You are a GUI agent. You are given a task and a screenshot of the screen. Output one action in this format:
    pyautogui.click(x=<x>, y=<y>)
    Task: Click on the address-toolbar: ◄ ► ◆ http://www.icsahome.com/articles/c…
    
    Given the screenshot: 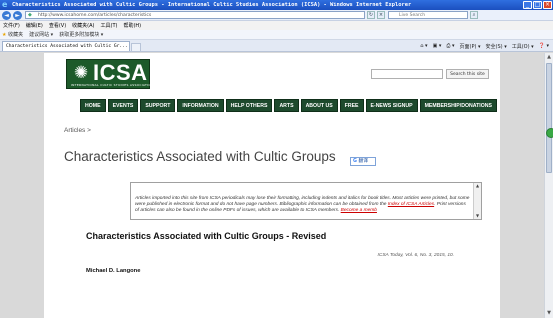 What is the action you would take?
    pyautogui.click(x=276, y=15)
    